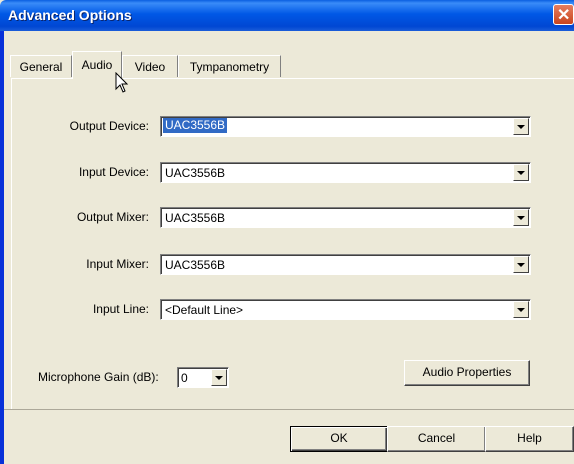 The height and width of the screenshot is (464, 574). I want to click on help-button: Help, so click(529, 439).